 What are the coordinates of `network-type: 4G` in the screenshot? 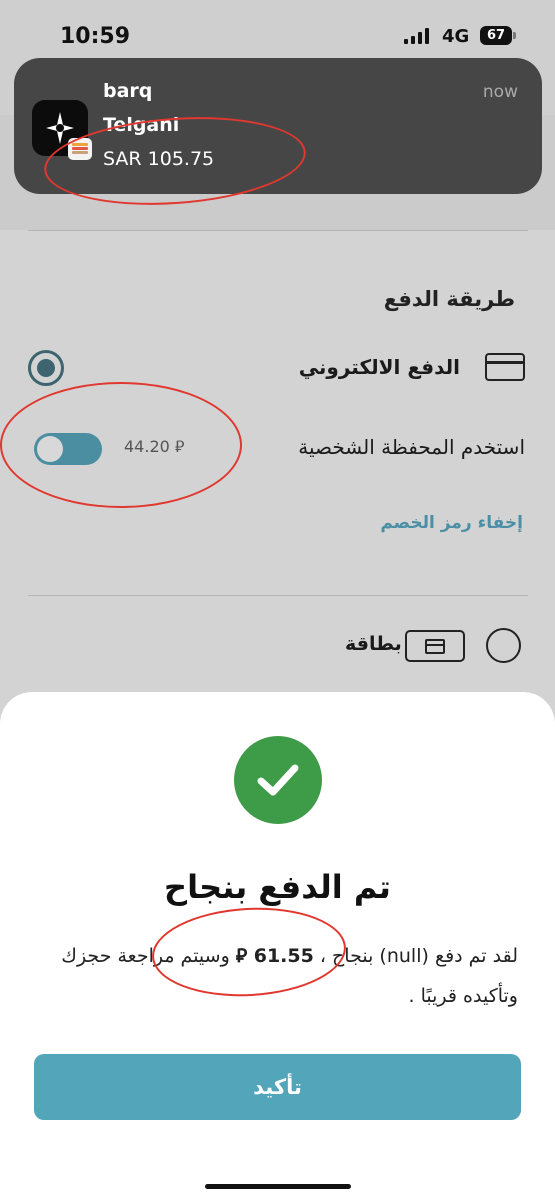 It's located at (456, 36).